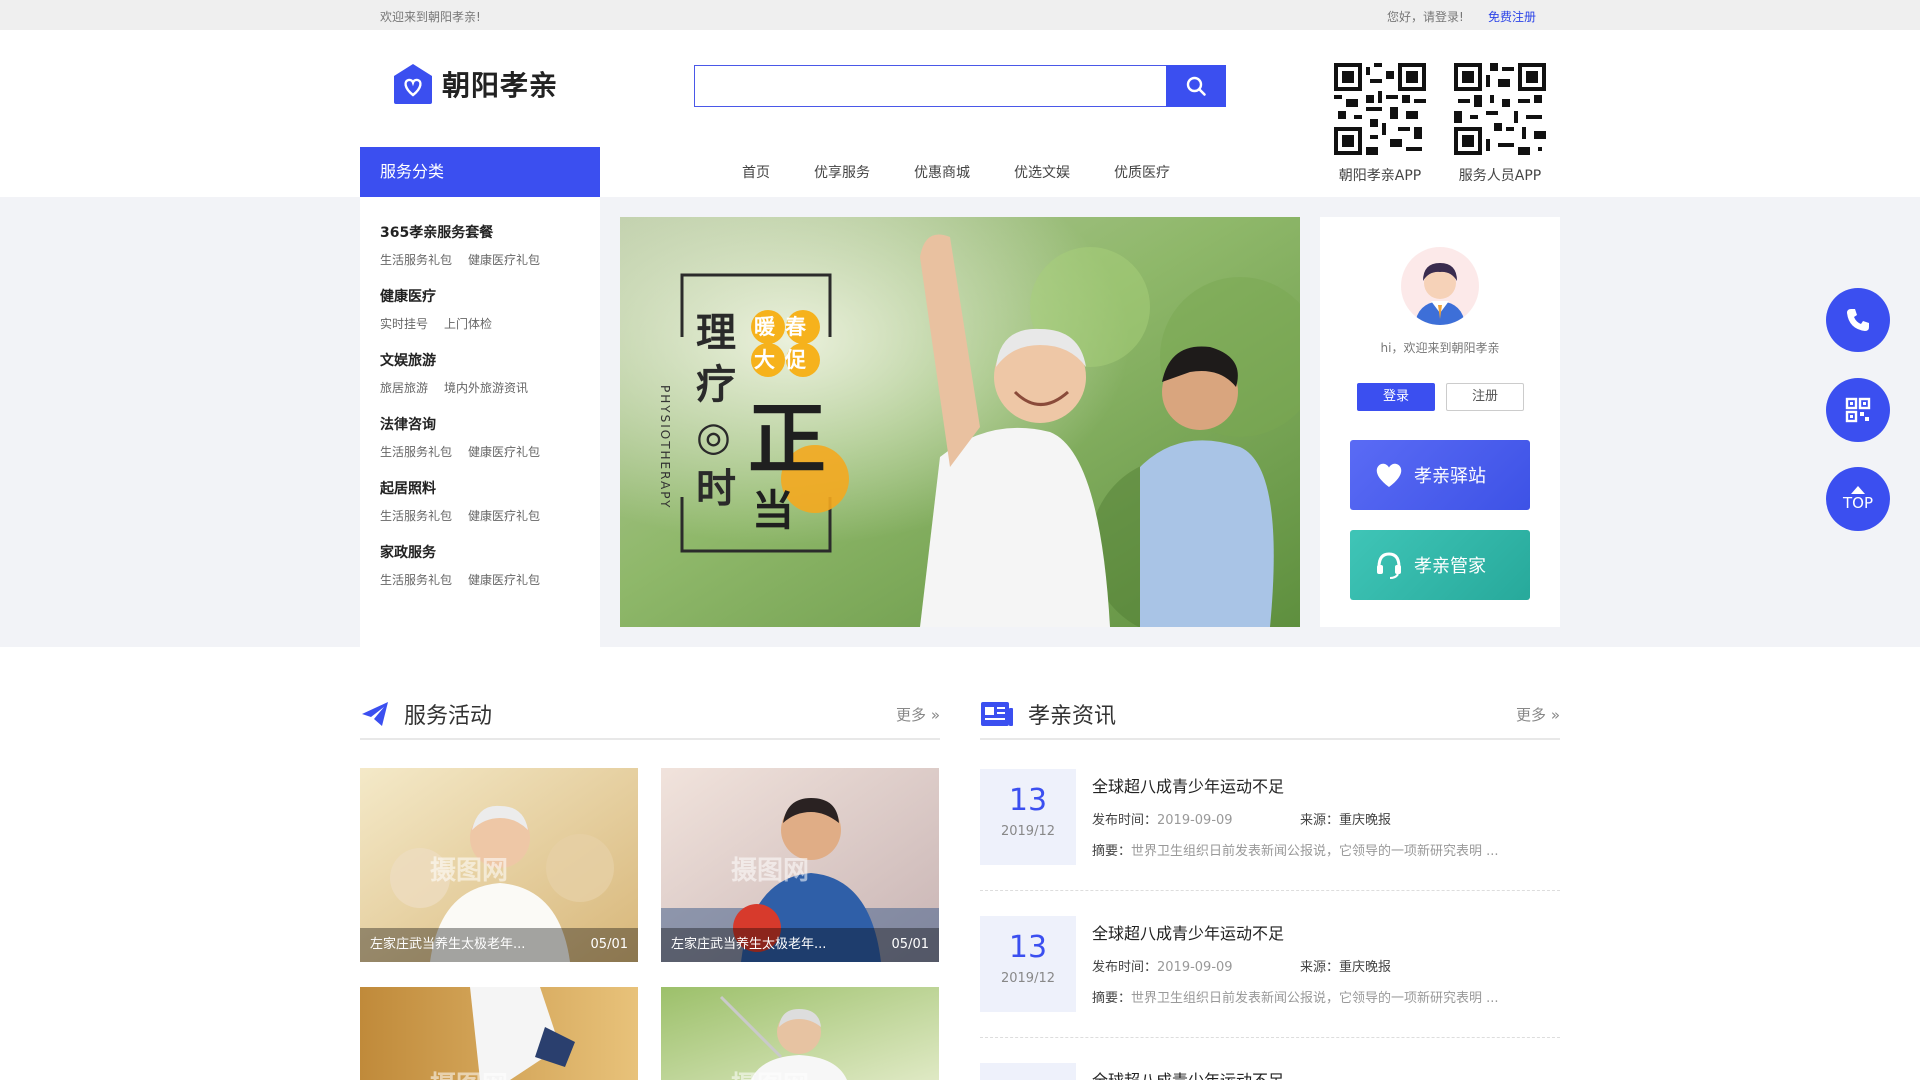 The width and height of the screenshot is (1920, 1080). What do you see at coordinates (1500, 176) in the screenshot?
I see `qr-label: 服务人员APP` at bounding box center [1500, 176].